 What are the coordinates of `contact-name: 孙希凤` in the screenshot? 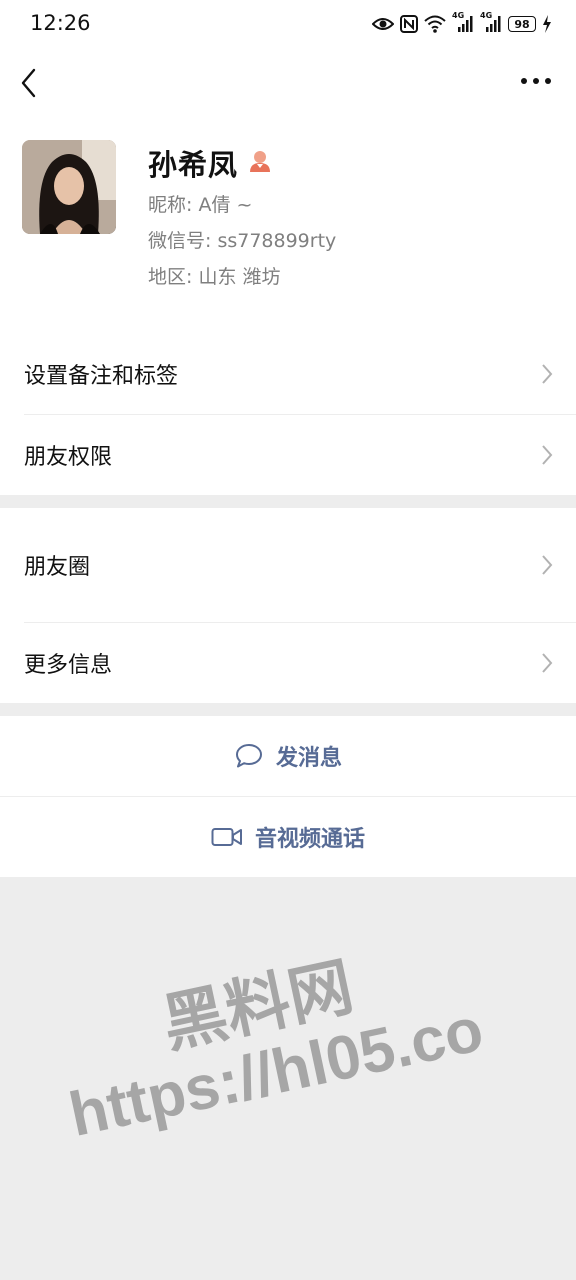 It's located at (193, 165).